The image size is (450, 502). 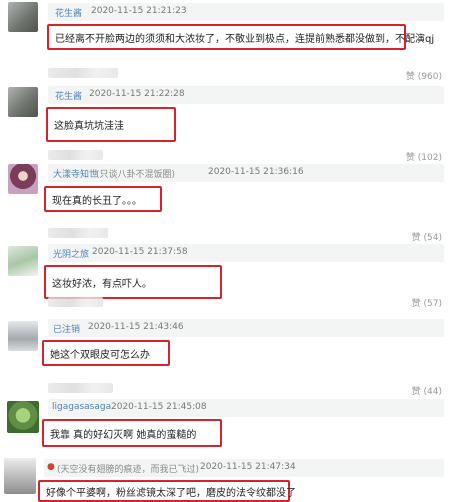 What do you see at coordinates (133, 282) in the screenshot?
I see `comment-text: 这妆好浓，有点吓人。` at bounding box center [133, 282].